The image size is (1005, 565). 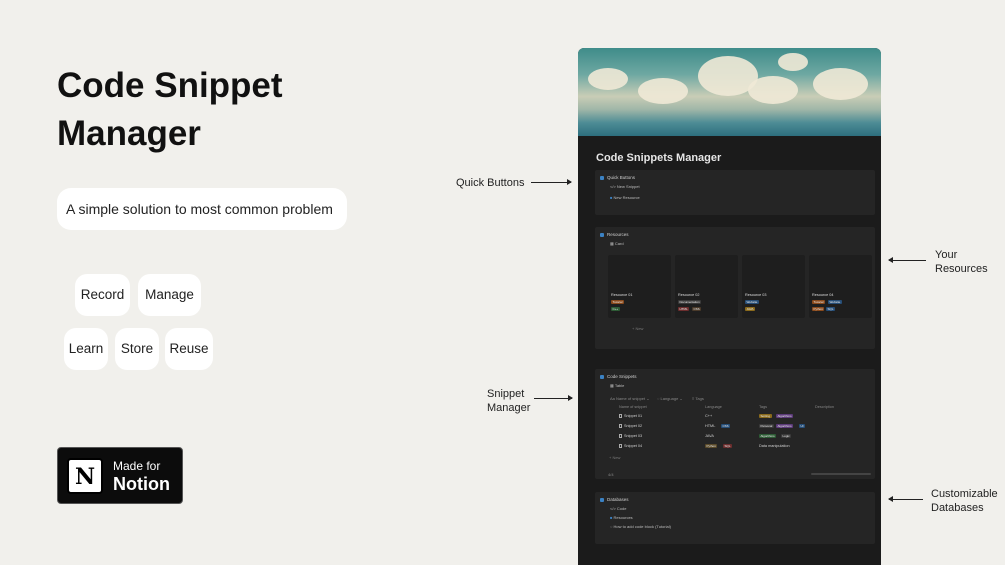 What do you see at coordinates (611, 474) in the screenshot?
I see `row-count: 4/4` at bounding box center [611, 474].